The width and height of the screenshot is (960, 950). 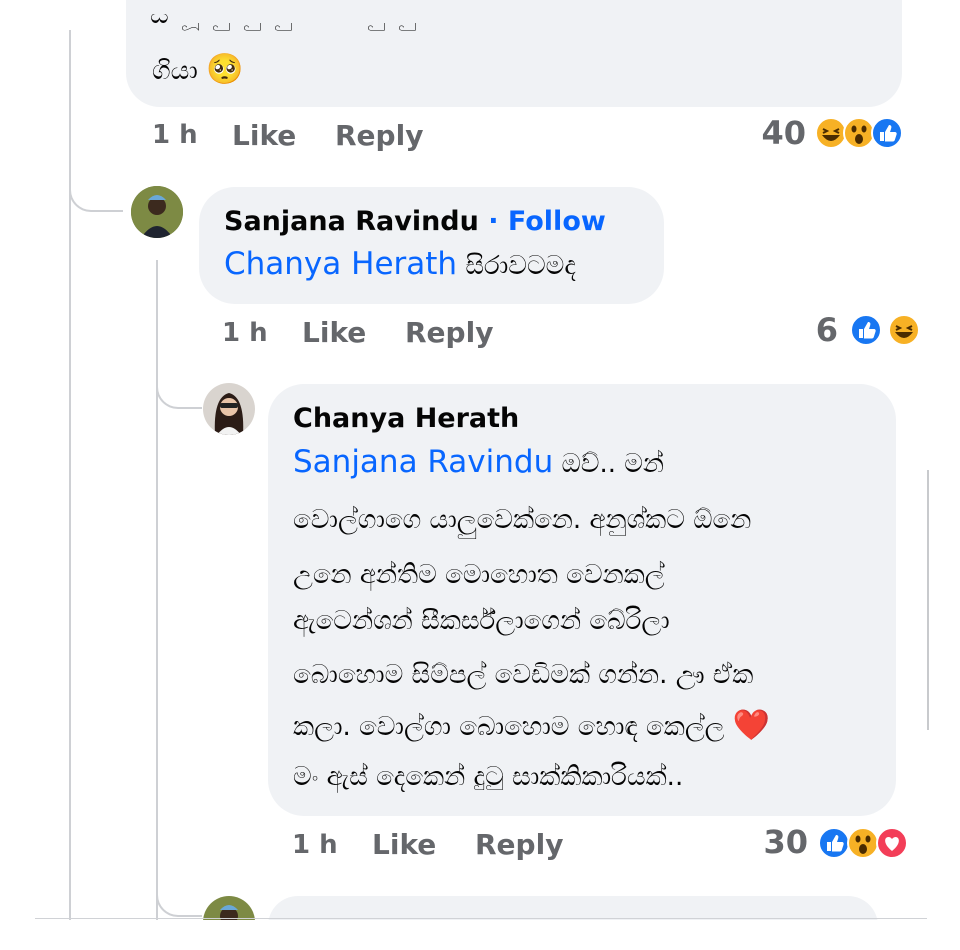 I want to click on bottom-divider, so click(x=481, y=918).